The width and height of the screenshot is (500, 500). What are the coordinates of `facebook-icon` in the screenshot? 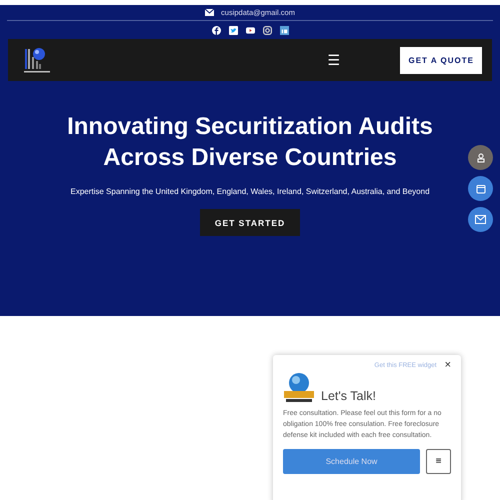 It's located at (216, 30).